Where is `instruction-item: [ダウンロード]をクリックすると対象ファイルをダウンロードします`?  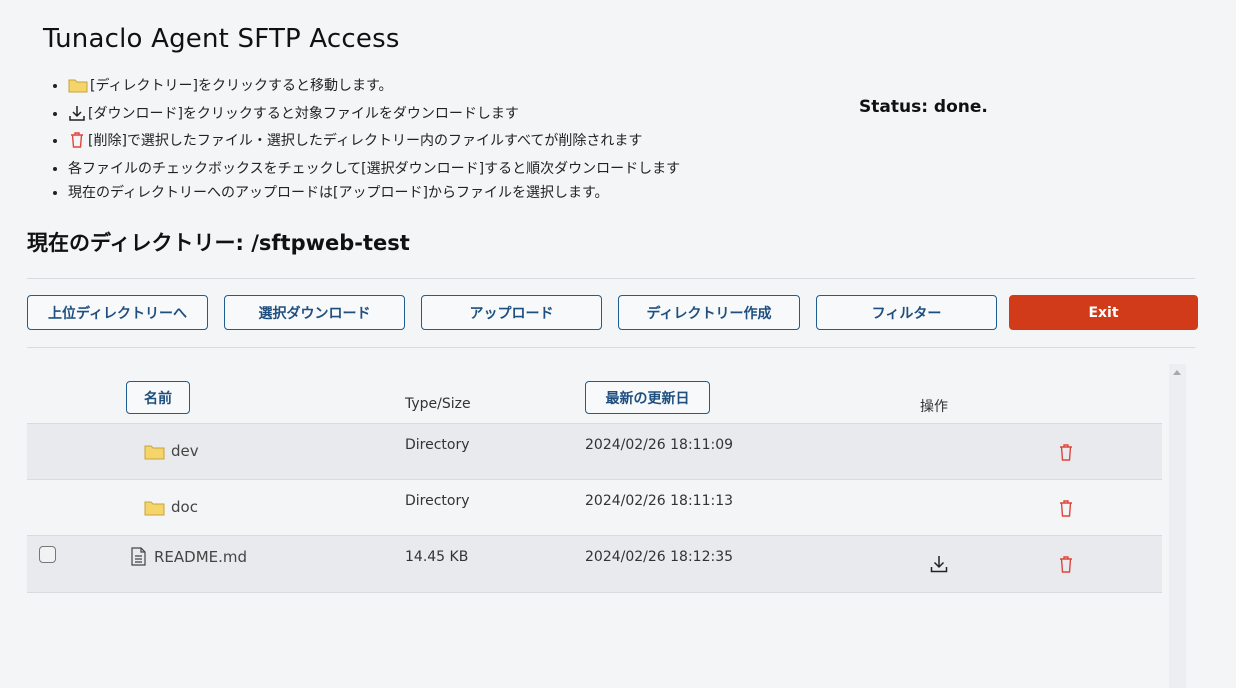
instruction-item: [ダウンロード]をクリックすると対象ファイルをダウンロードします is located at coordinates (374, 116).